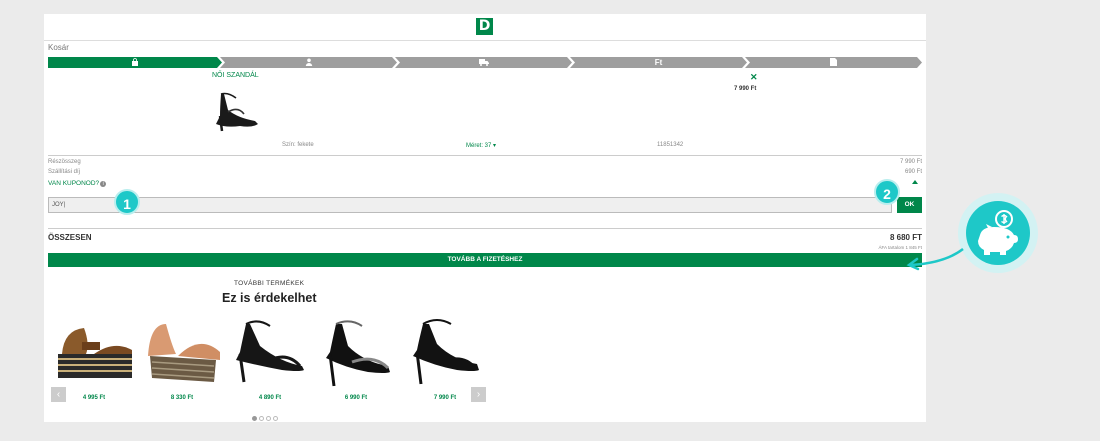  I want to click on product-color: Szín: fekete, so click(298, 145).